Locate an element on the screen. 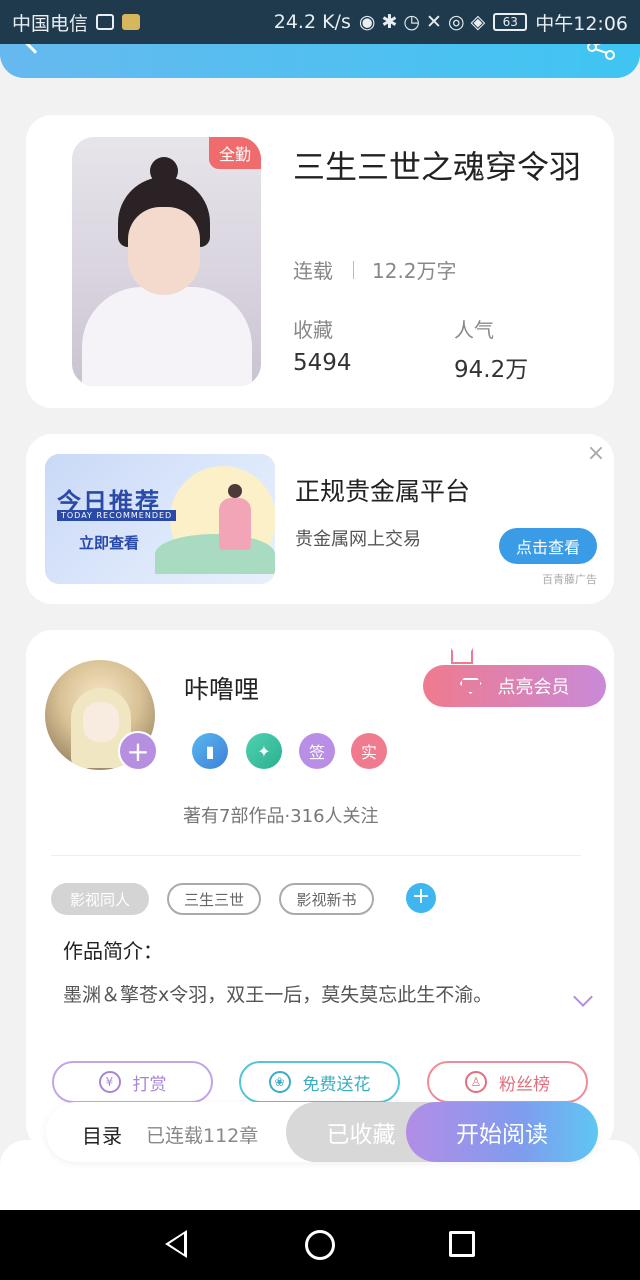  status-bar: 中国电信 24.2 K/s ◉ ✱ ◷ ✕ ◎ ◈ 63 中午12:06 is located at coordinates (320, 22).